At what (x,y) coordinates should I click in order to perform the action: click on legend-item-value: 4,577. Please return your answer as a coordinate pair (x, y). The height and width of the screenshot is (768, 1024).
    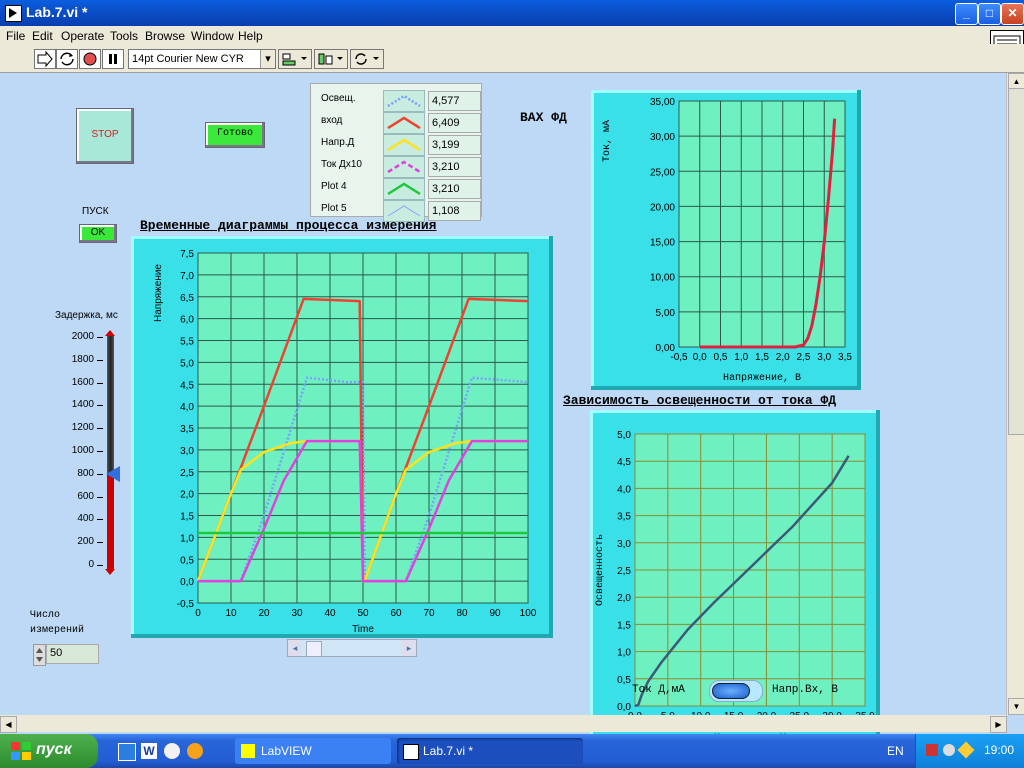
    Looking at the image, I should click on (454, 101).